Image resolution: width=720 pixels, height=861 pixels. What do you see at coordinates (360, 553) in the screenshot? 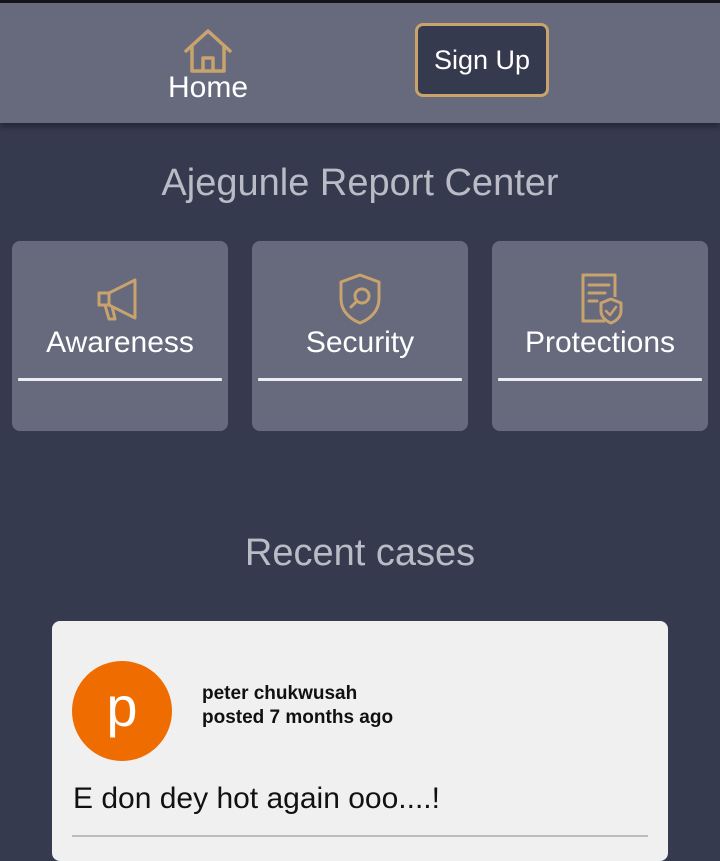
I see `recent-cases-title: Recent cases` at bounding box center [360, 553].